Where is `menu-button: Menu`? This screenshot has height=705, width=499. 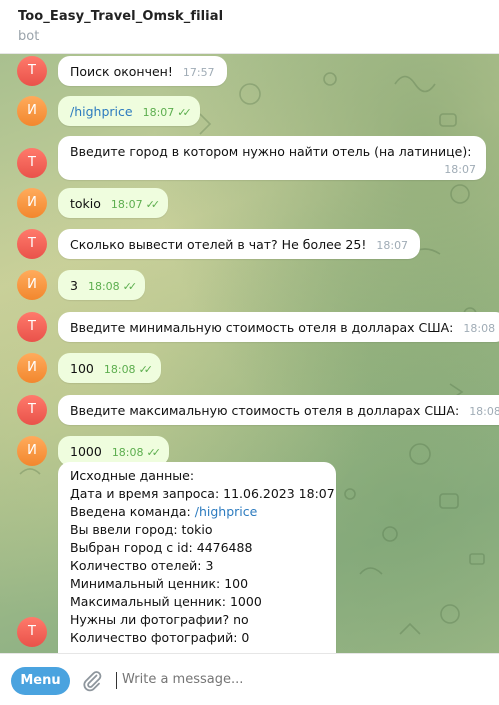 menu-button: Menu is located at coordinates (40, 681).